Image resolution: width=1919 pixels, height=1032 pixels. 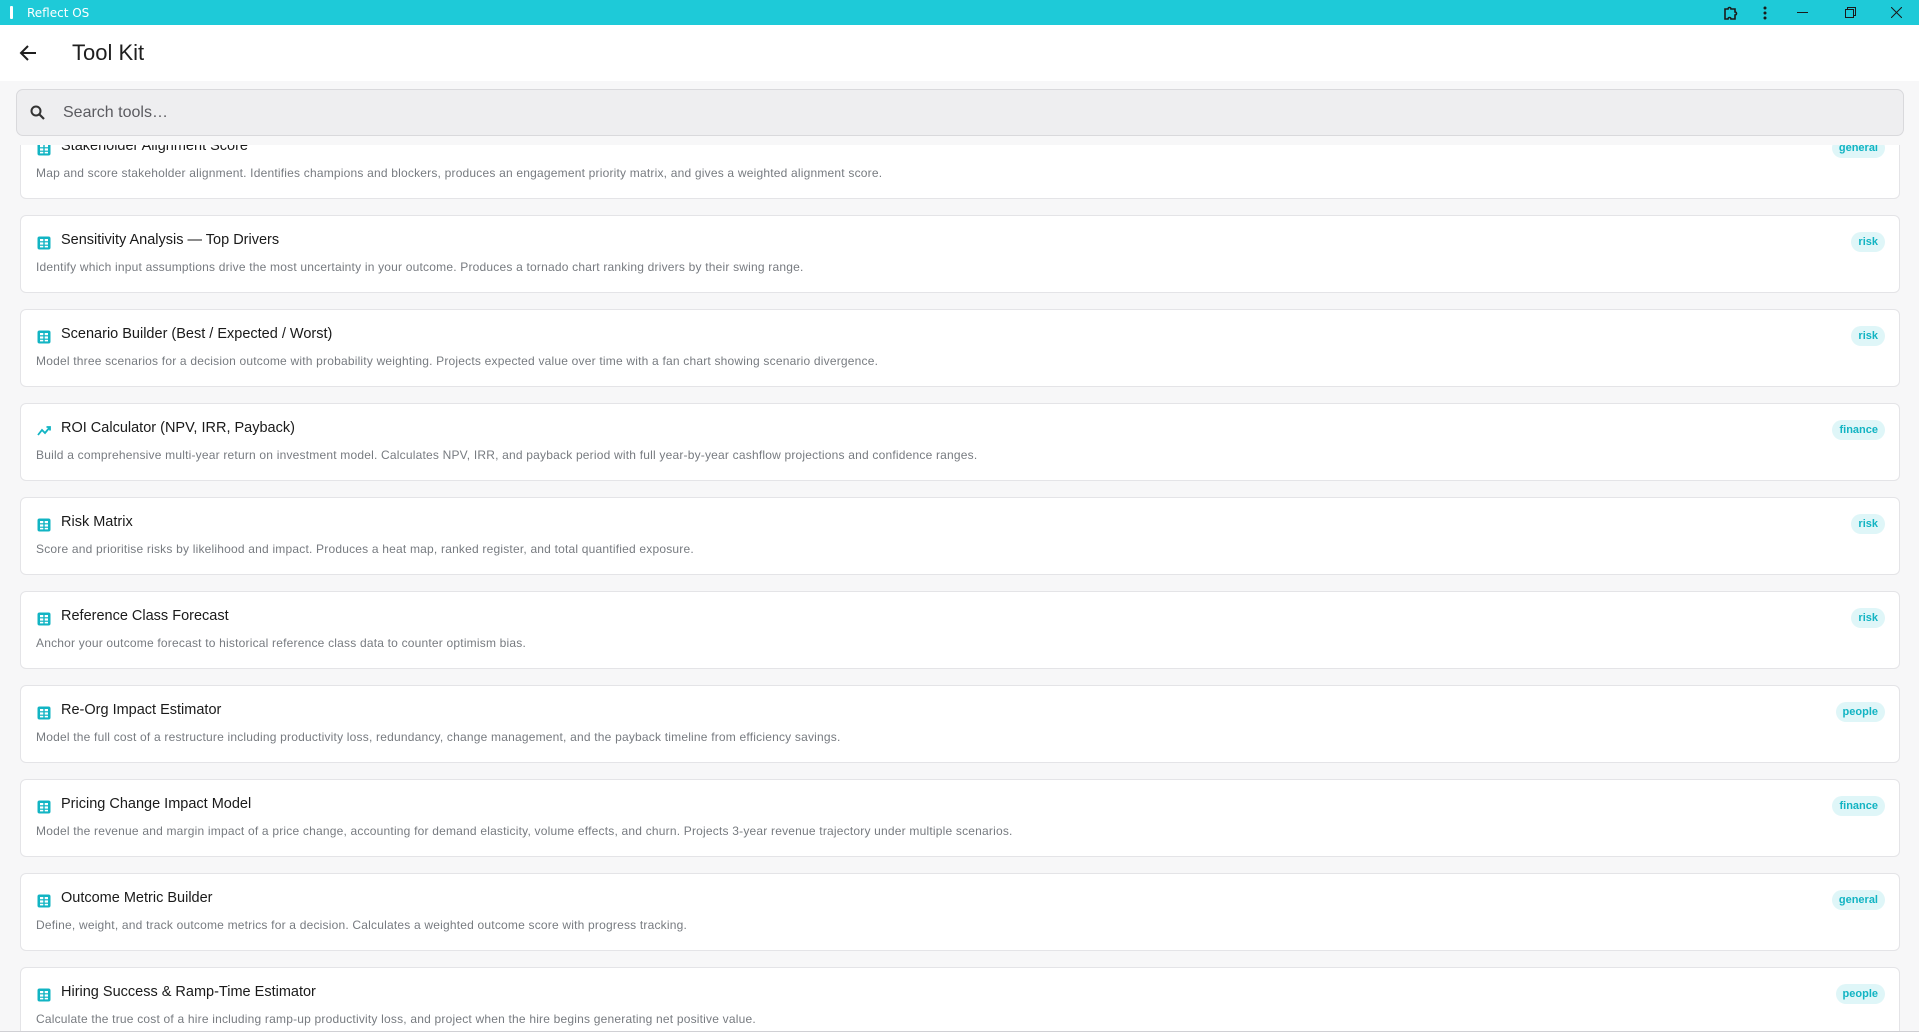 I want to click on tool-name: Pricing Change Impact Model, so click(x=156, y=804).